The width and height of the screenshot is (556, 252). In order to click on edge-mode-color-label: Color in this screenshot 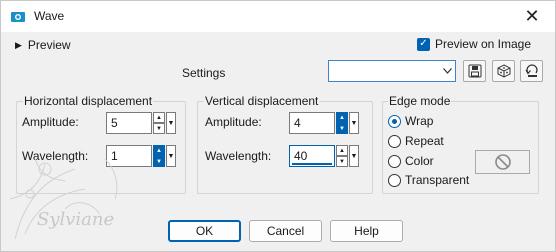, I will do `click(419, 161)`.